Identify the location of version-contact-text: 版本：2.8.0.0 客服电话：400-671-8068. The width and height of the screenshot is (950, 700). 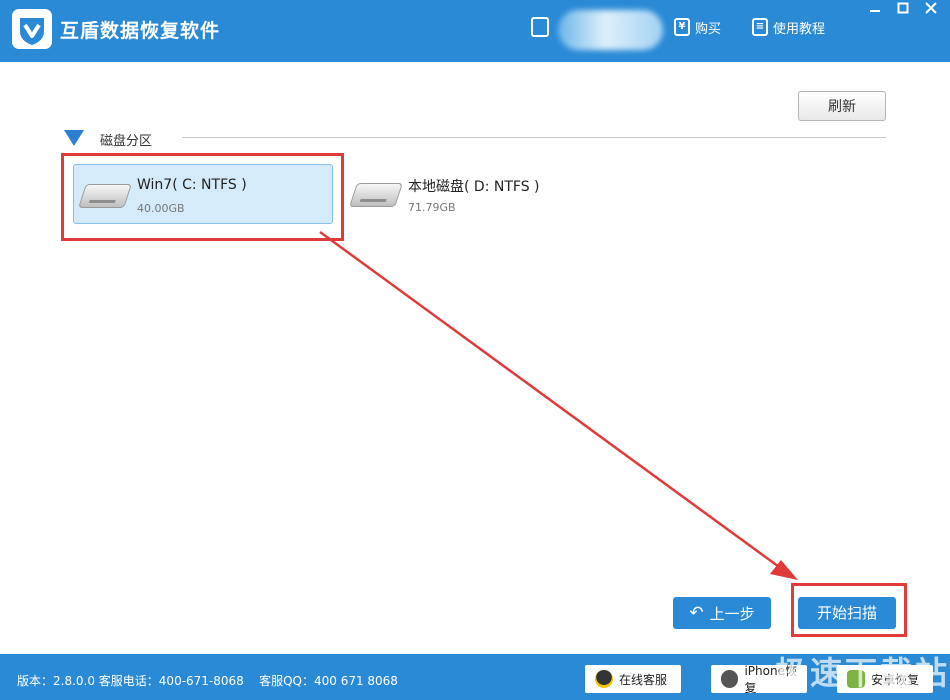
(130, 681).